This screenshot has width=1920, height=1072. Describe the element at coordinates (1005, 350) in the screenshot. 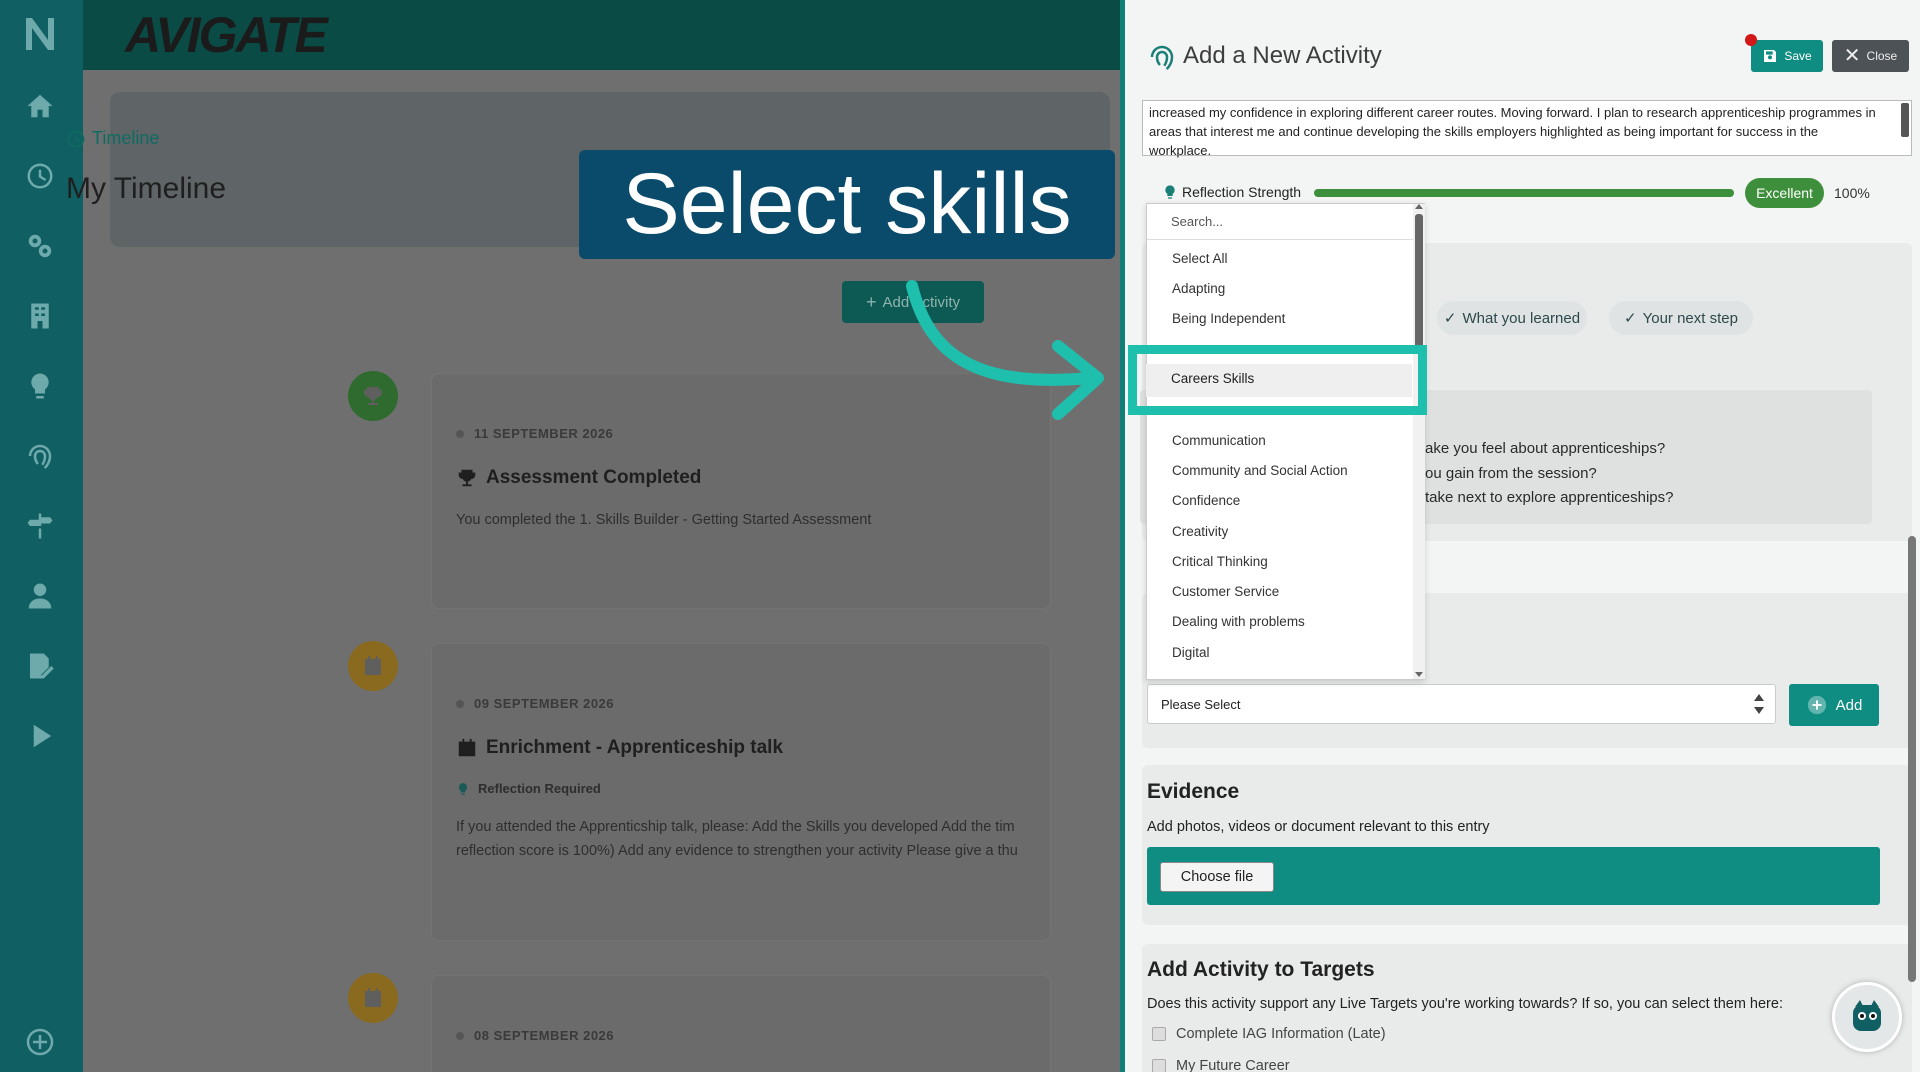

I see `pointer-arrow-icon` at that location.